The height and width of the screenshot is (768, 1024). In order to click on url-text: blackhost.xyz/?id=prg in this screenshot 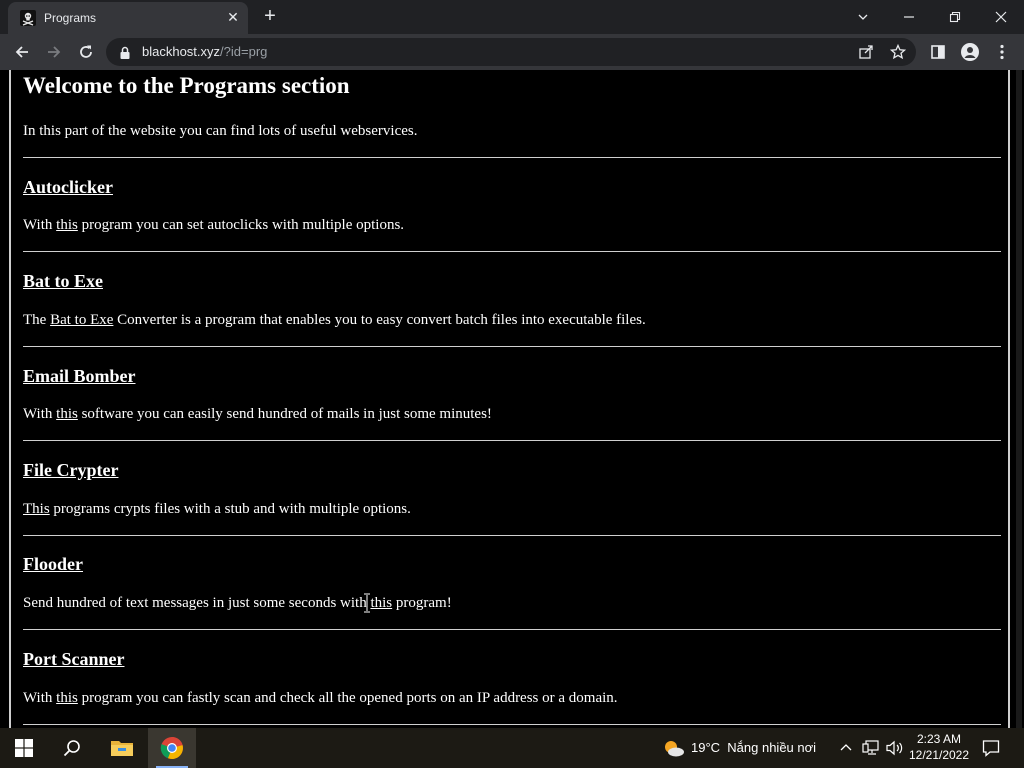, I will do `click(204, 51)`.